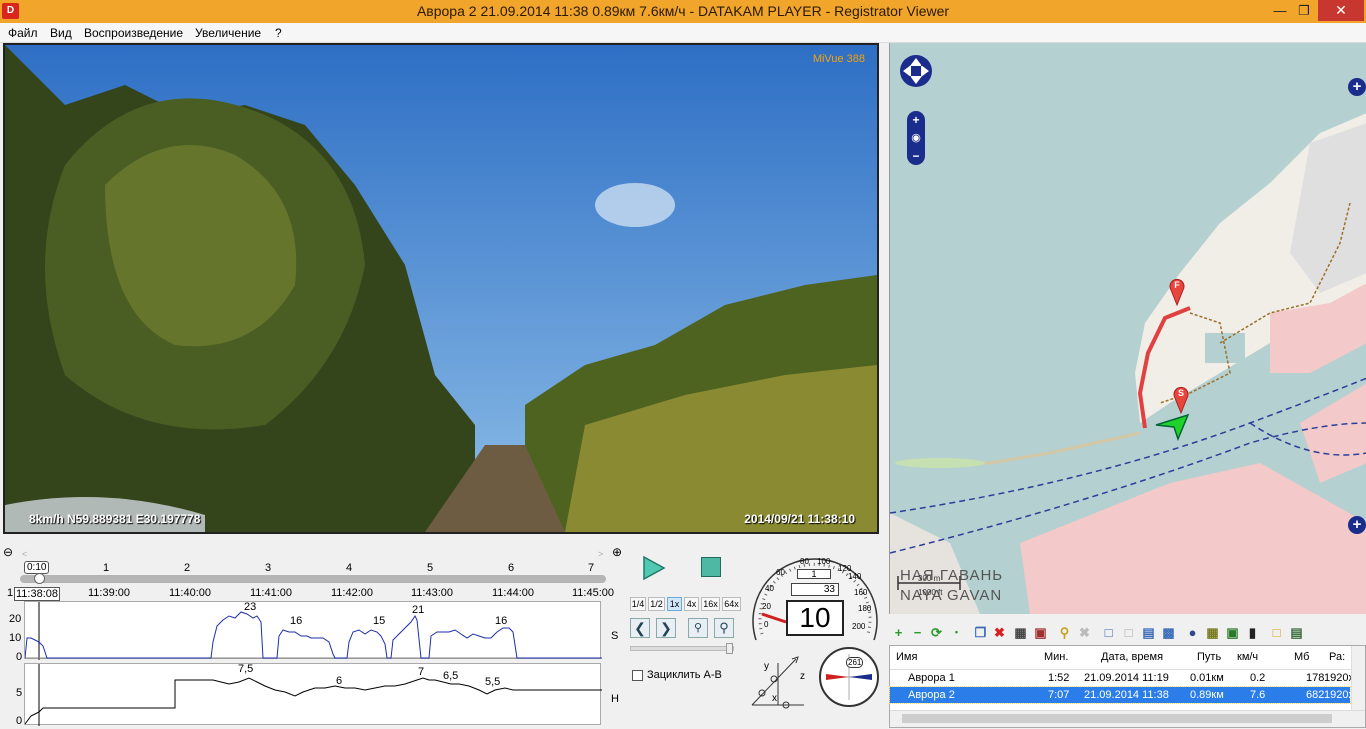 The width and height of the screenshot is (1366, 729). I want to click on col-minutes: Мин., so click(1056, 657).